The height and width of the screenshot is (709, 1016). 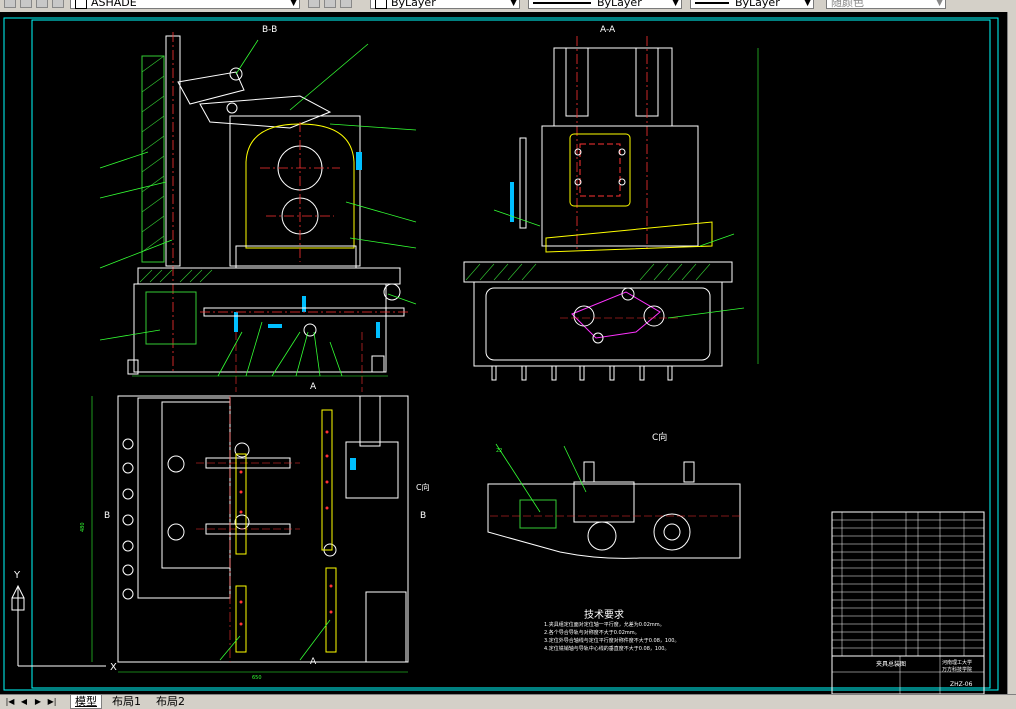 What do you see at coordinates (257, 678) in the screenshot?
I see `dimension-width: 650` at bounding box center [257, 678].